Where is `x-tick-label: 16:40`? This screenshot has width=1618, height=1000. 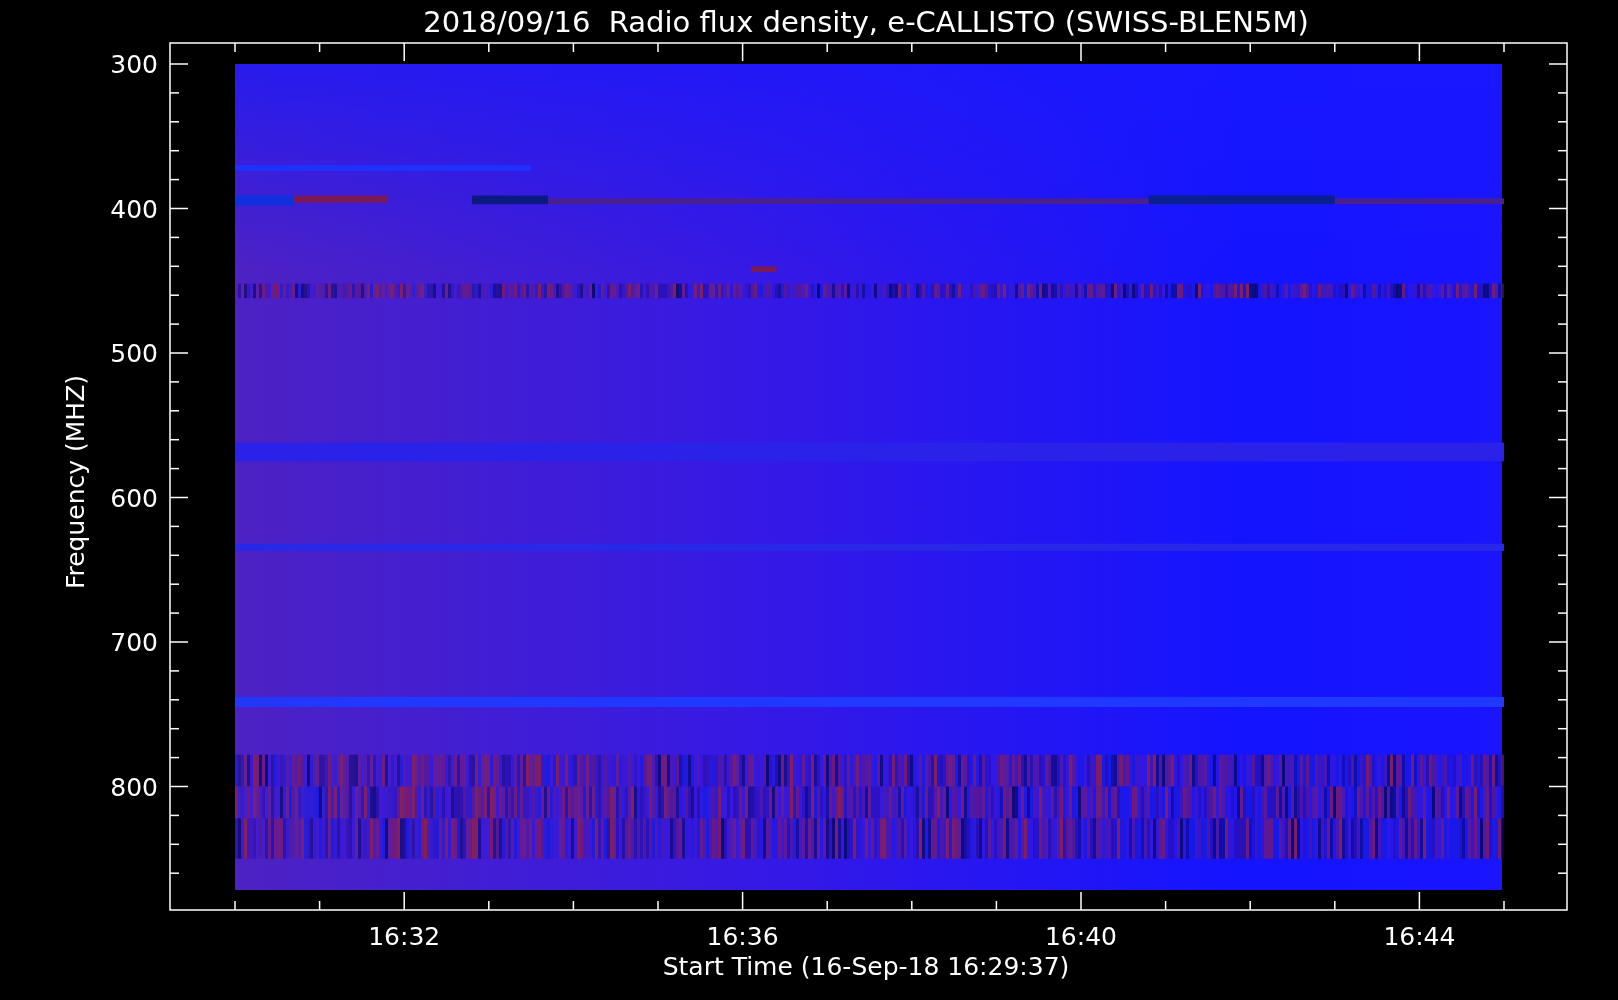
x-tick-label: 16:40 is located at coordinates (1081, 936).